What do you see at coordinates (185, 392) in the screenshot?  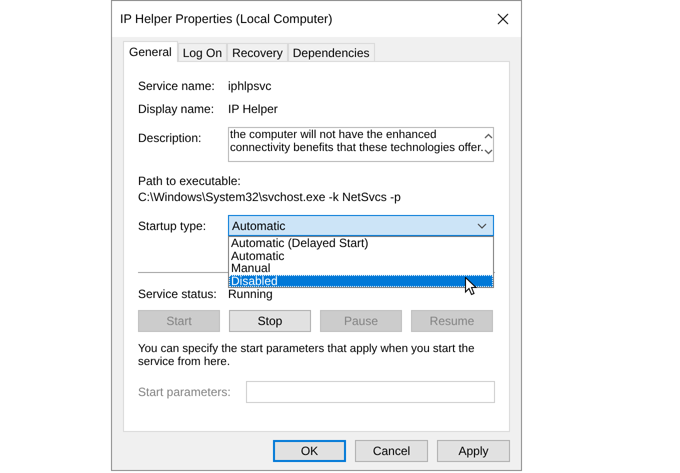 I see `field-label: Start parameters:` at bounding box center [185, 392].